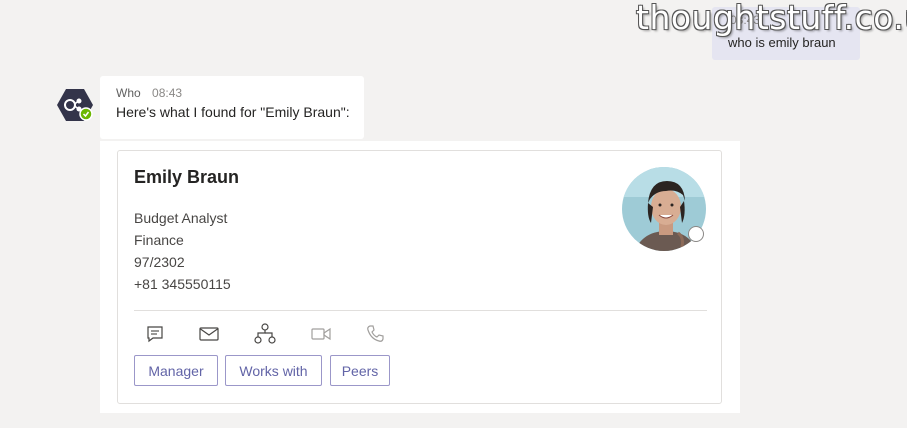 This screenshot has width=907, height=428. What do you see at coordinates (375, 334) in the screenshot?
I see `phone-call-icon` at bounding box center [375, 334].